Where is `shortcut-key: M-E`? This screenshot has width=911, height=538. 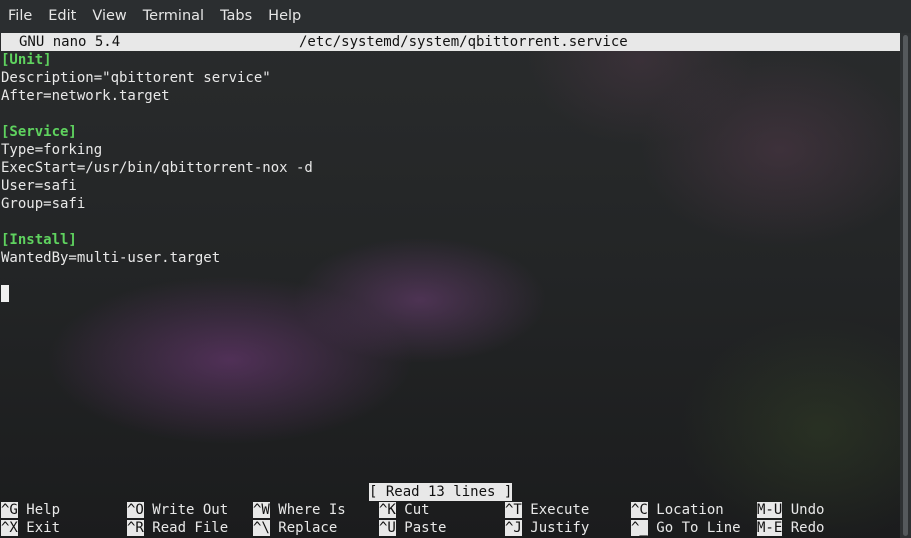 shortcut-key: M-E is located at coordinates (770, 528).